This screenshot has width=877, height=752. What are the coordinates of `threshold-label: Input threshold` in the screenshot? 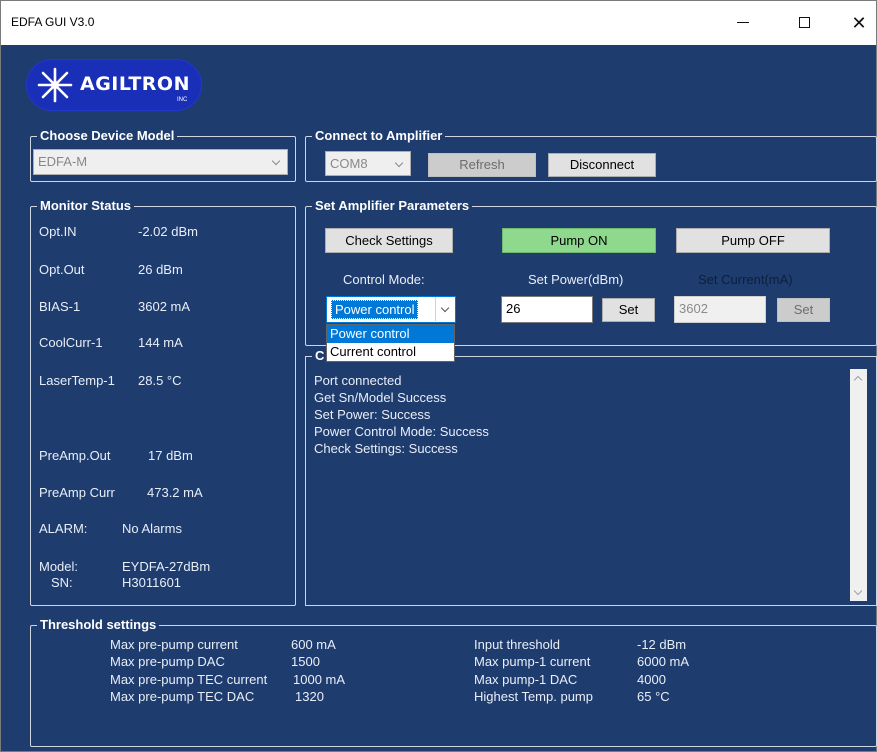 It's located at (517, 644).